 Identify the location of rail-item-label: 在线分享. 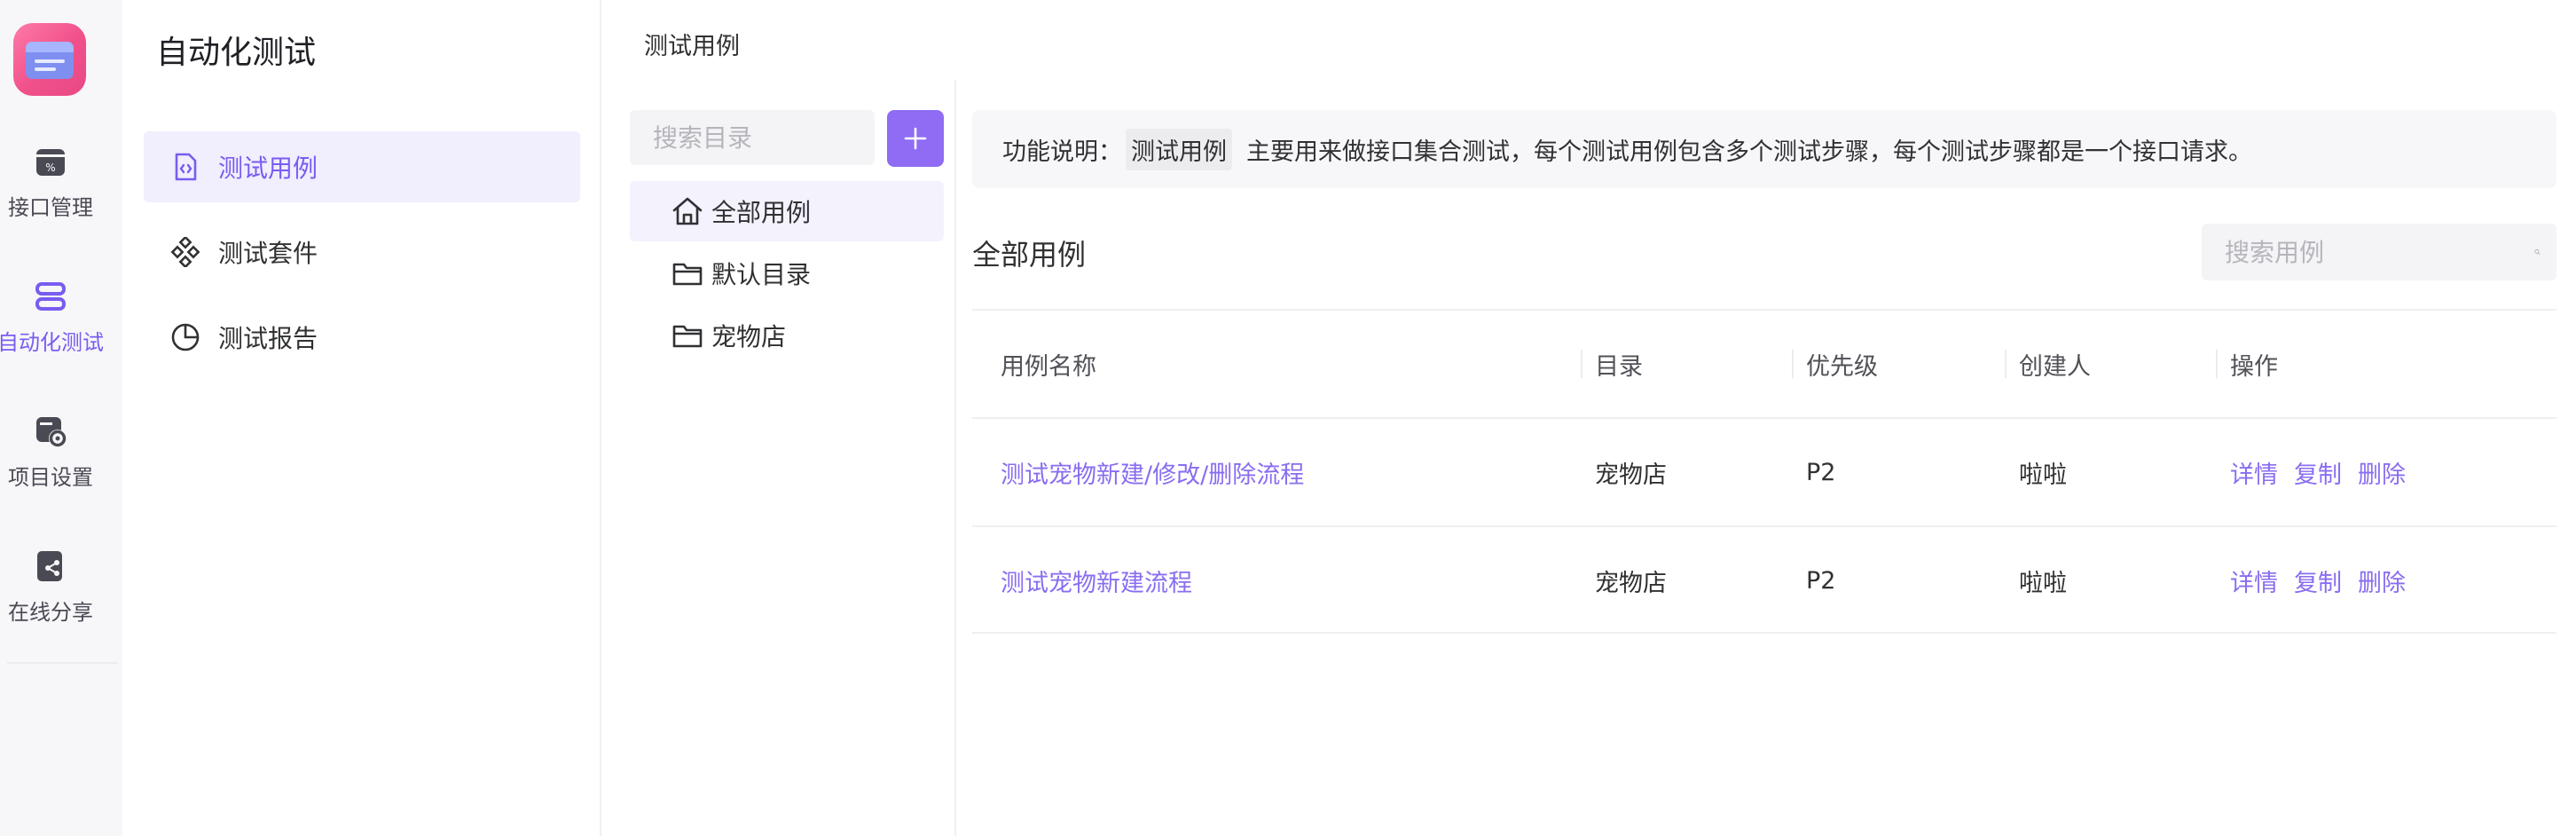
(50, 610).